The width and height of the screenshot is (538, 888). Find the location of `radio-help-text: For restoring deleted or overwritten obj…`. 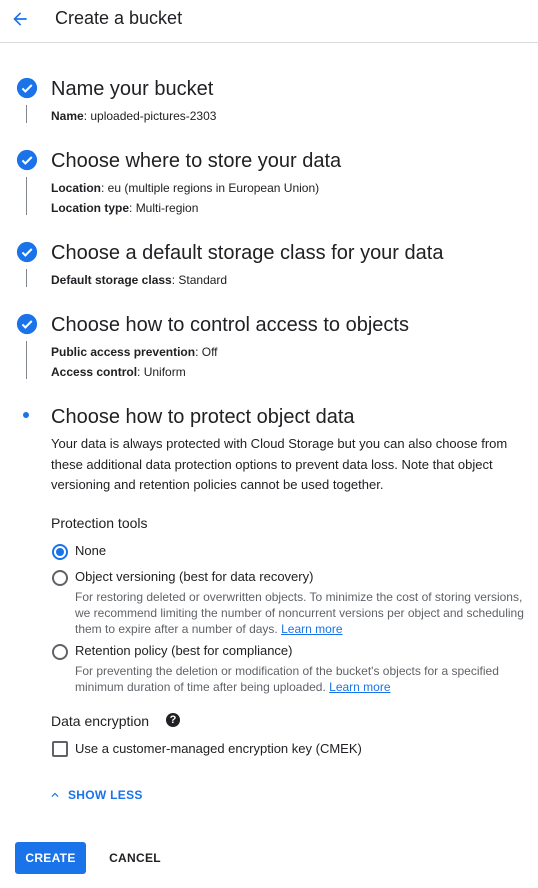

radio-help-text: For restoring deleted or overwritten obj… is located at coordinates (305, 613).